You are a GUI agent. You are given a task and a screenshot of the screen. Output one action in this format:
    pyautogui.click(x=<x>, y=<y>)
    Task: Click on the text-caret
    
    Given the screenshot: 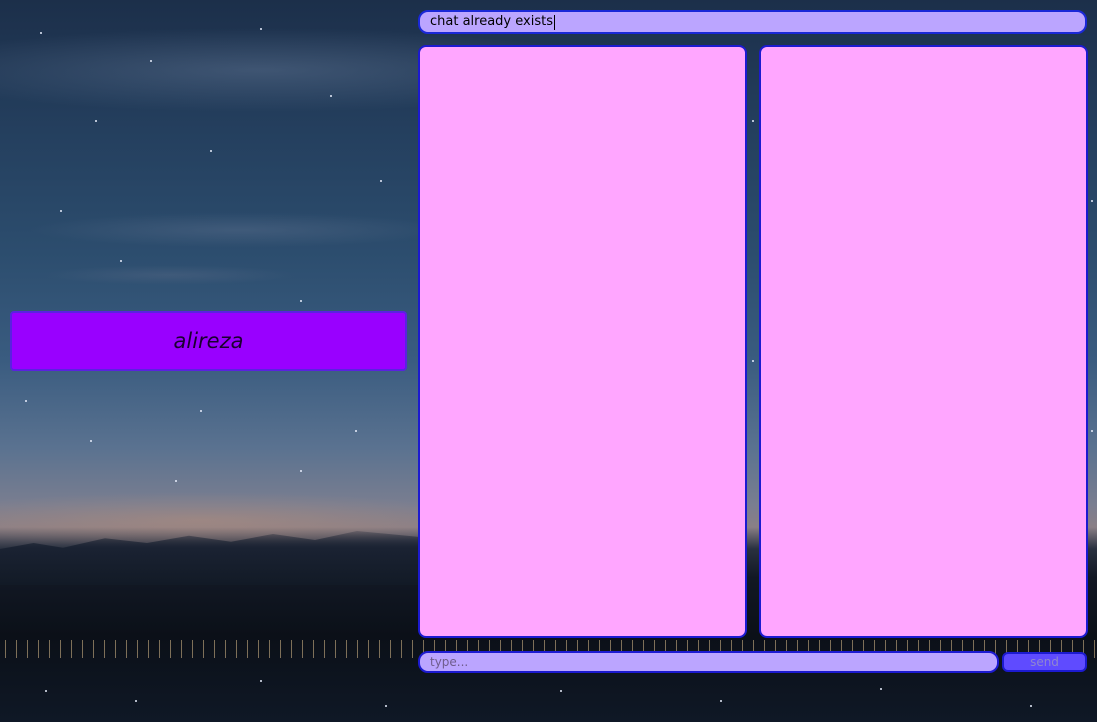 What is the action you would take?
    pyautogui.click(x=554, y=22)
    